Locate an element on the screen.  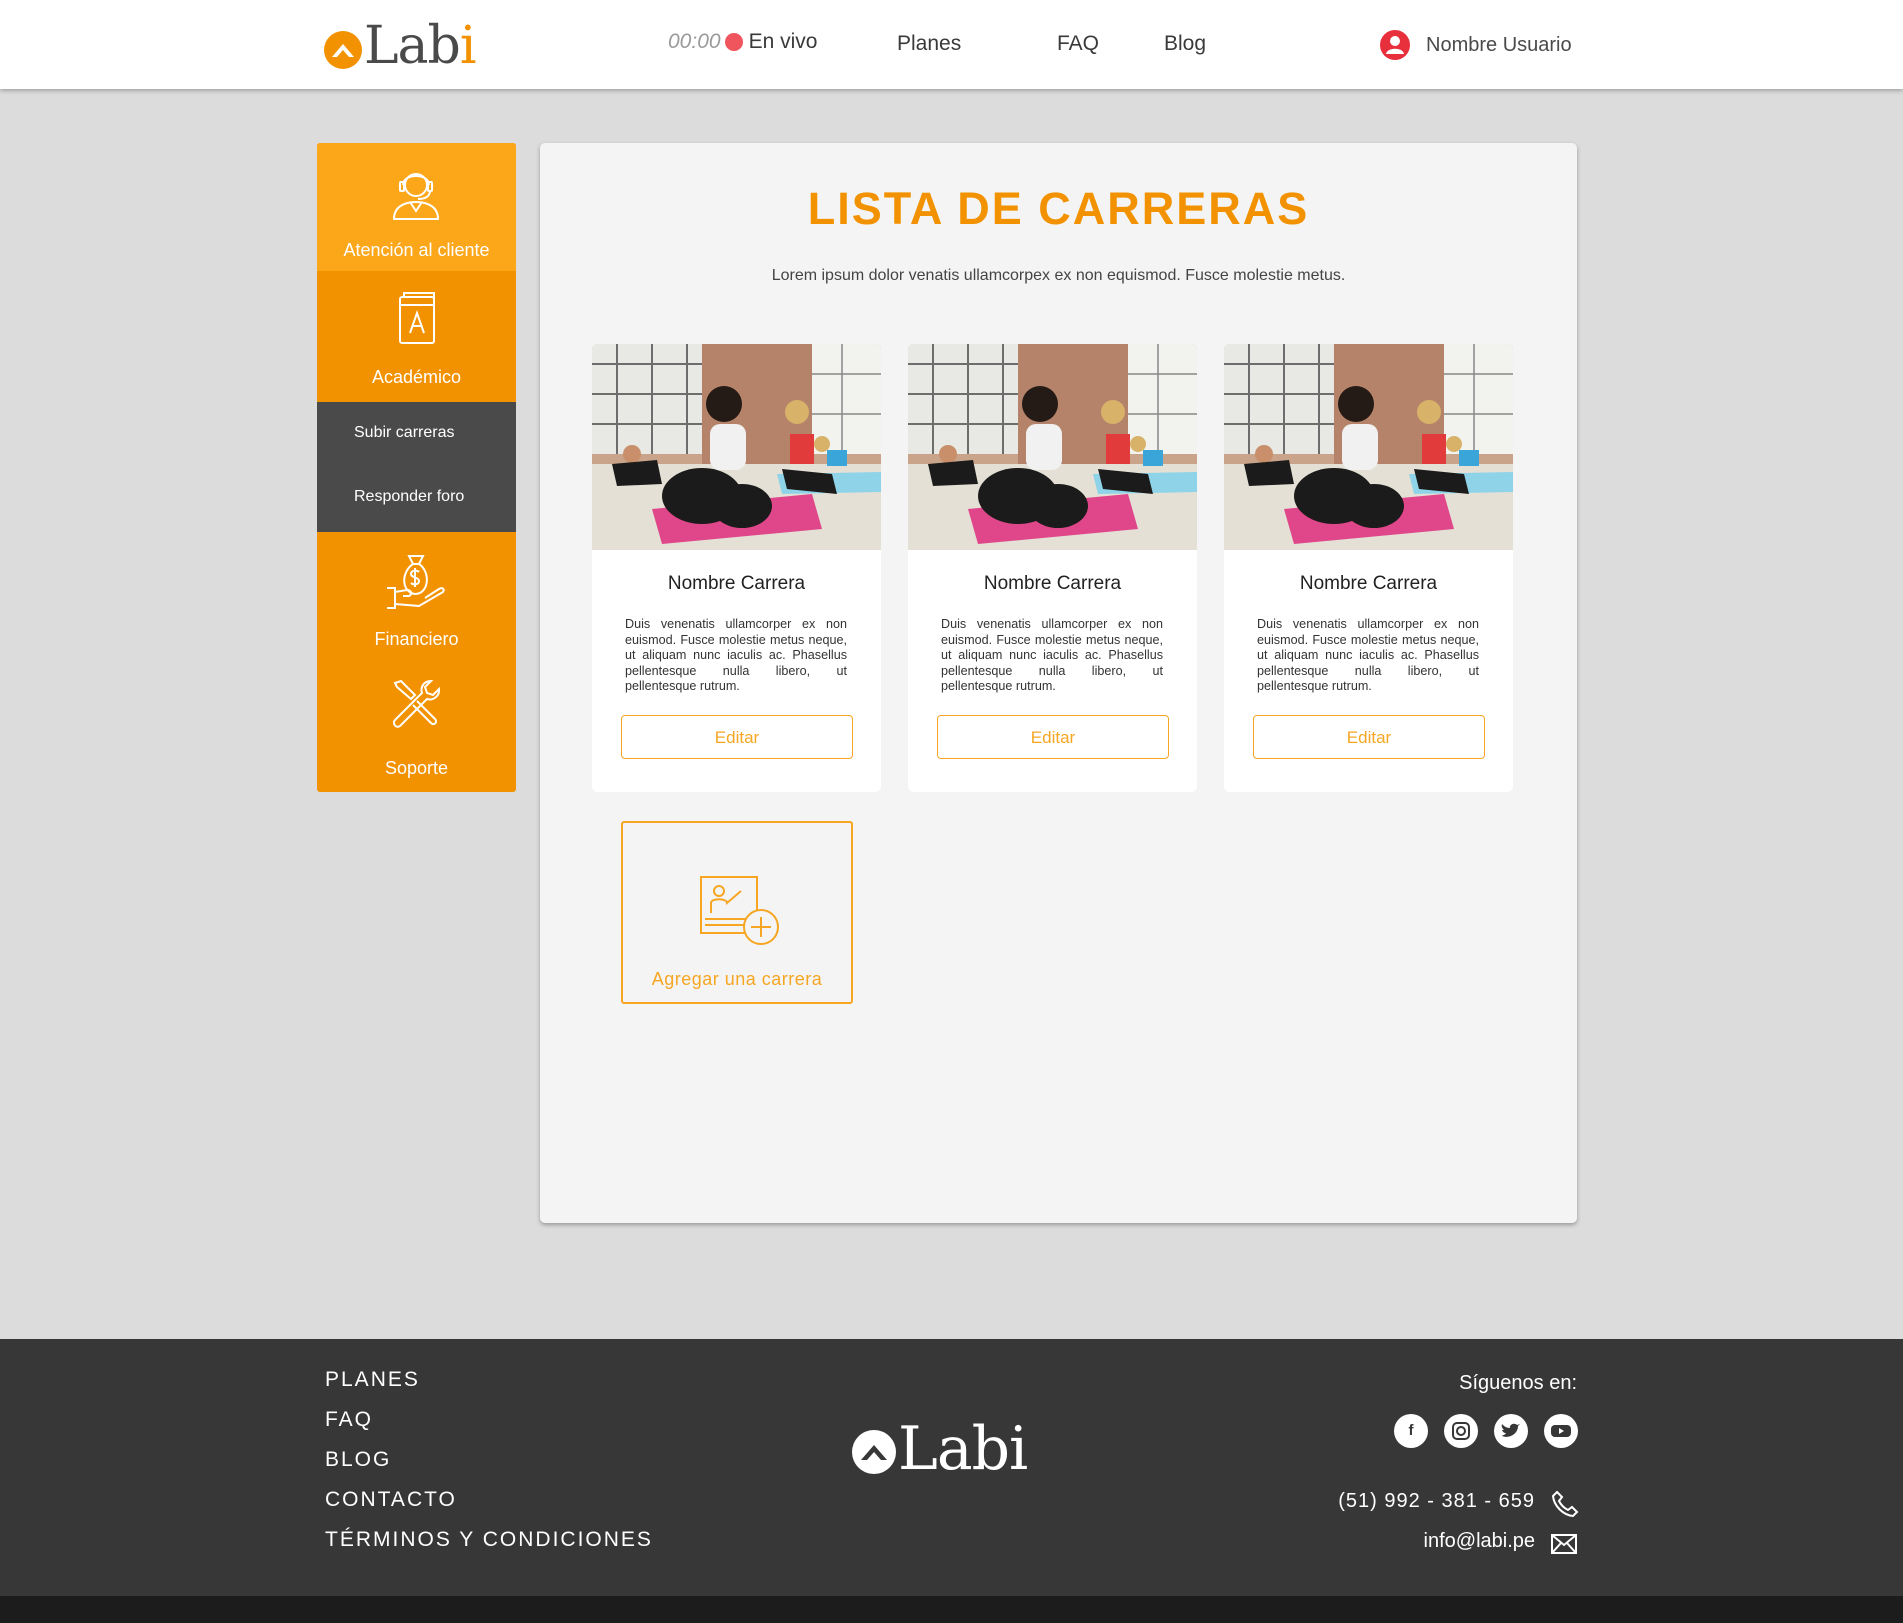
academico-submenu: Subir carreras Responder foro is located at coordinates (416, 467).